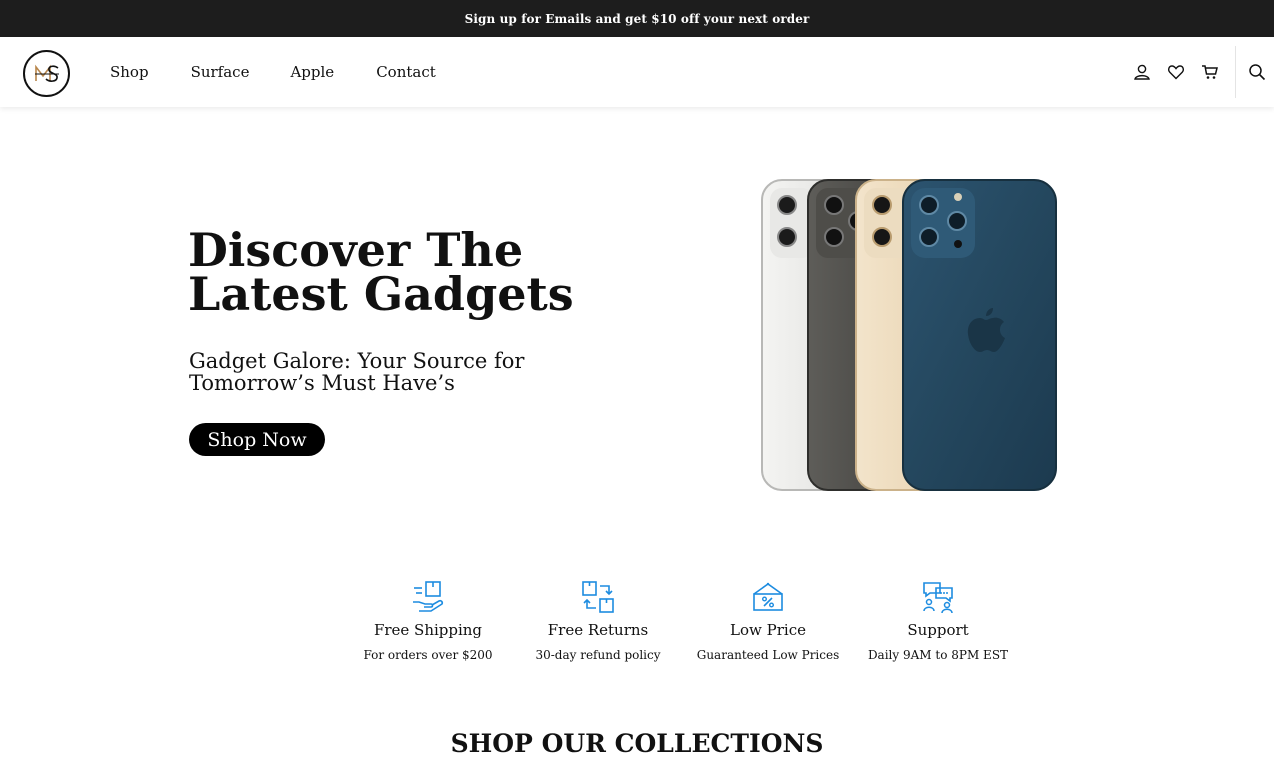 The image size is (1274, 775). I want to click on feature-low-price: Low Price Guaranteed Low Prices, so click(768, 621).